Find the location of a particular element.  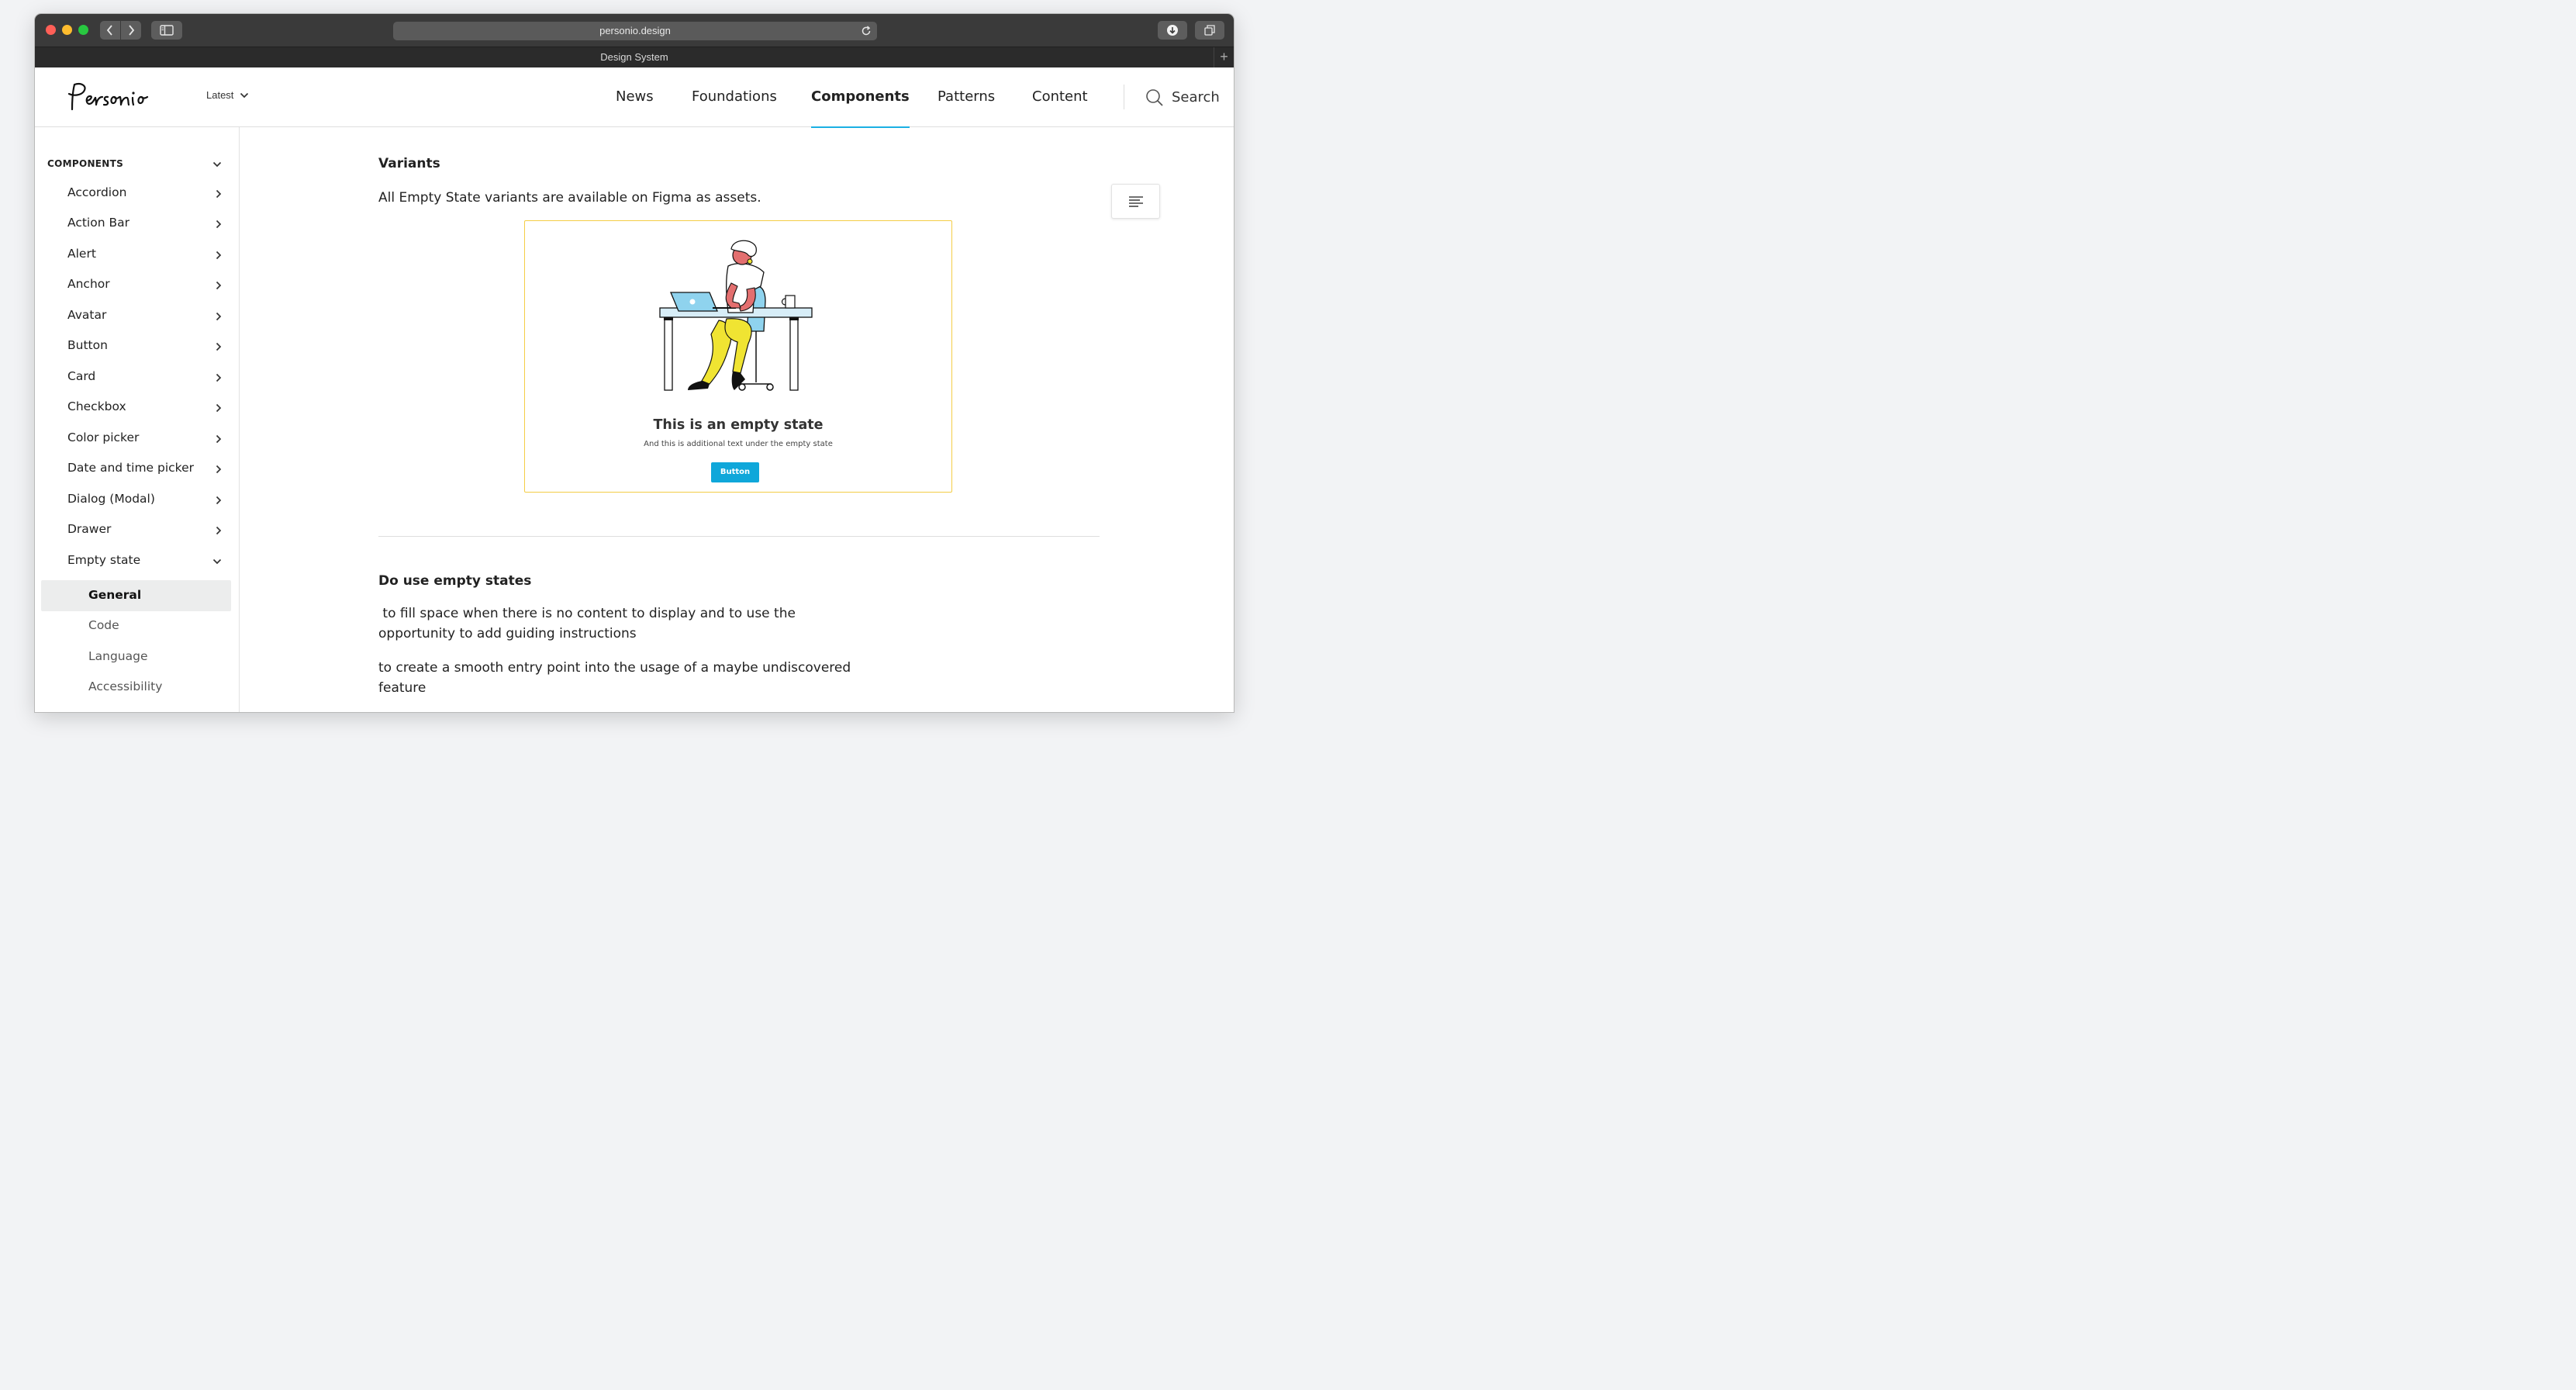

address-bar: personio.design is located at coordinates (635, 31).